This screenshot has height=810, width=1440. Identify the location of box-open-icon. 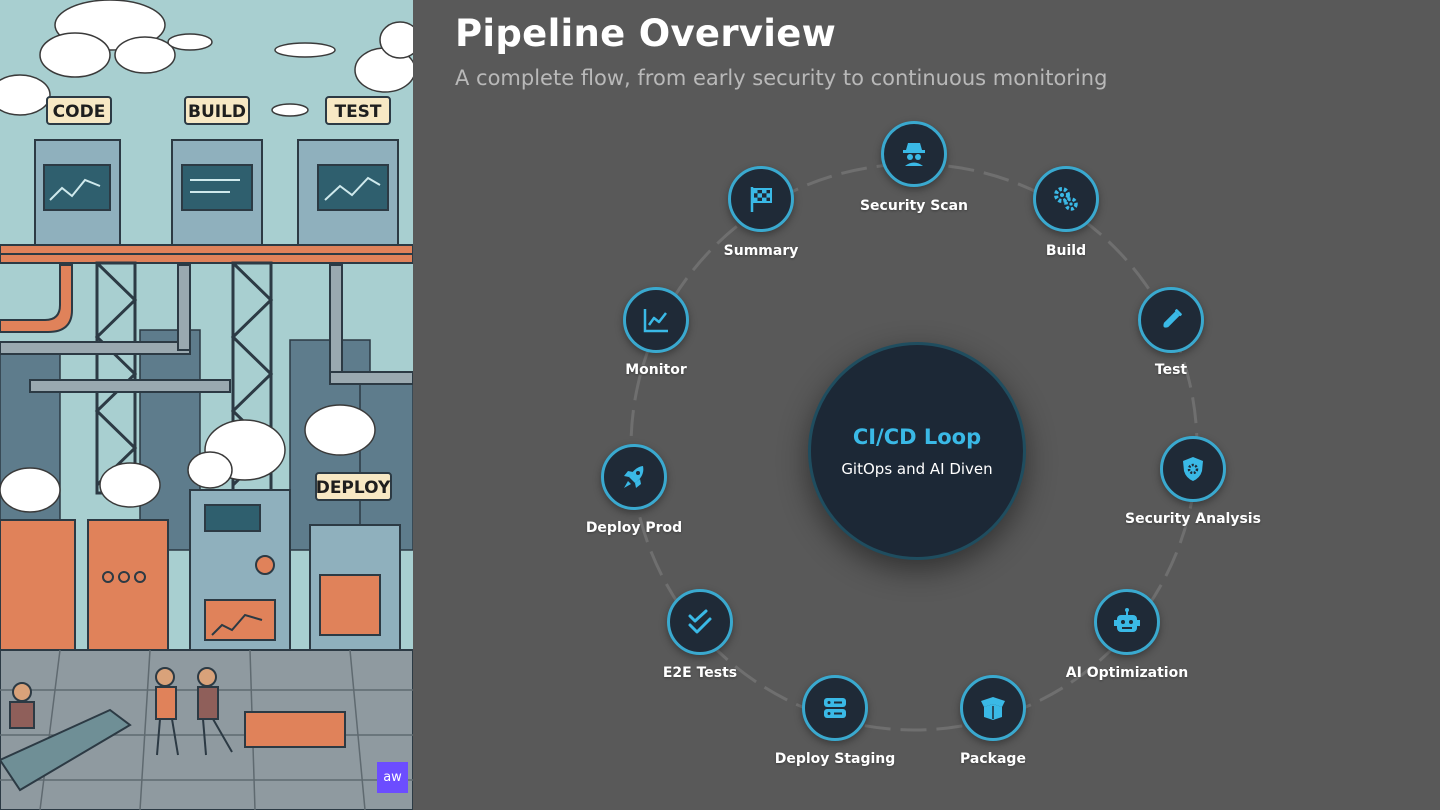
(993, 708).